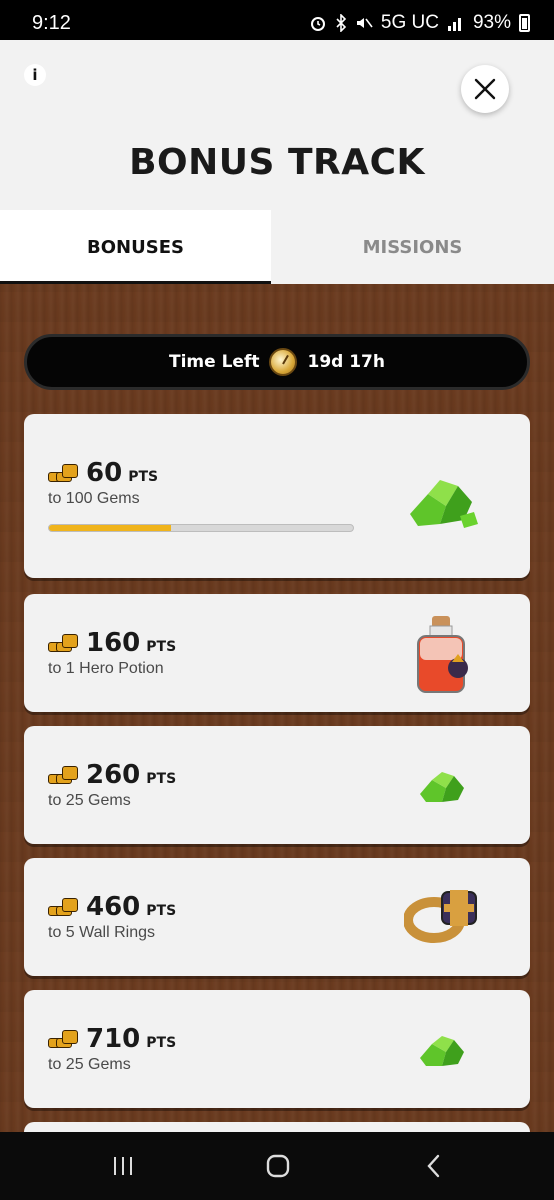  Describe the element at coordinates (51, 23) in the screenshot. I see `status-time: 9:12` at that location.